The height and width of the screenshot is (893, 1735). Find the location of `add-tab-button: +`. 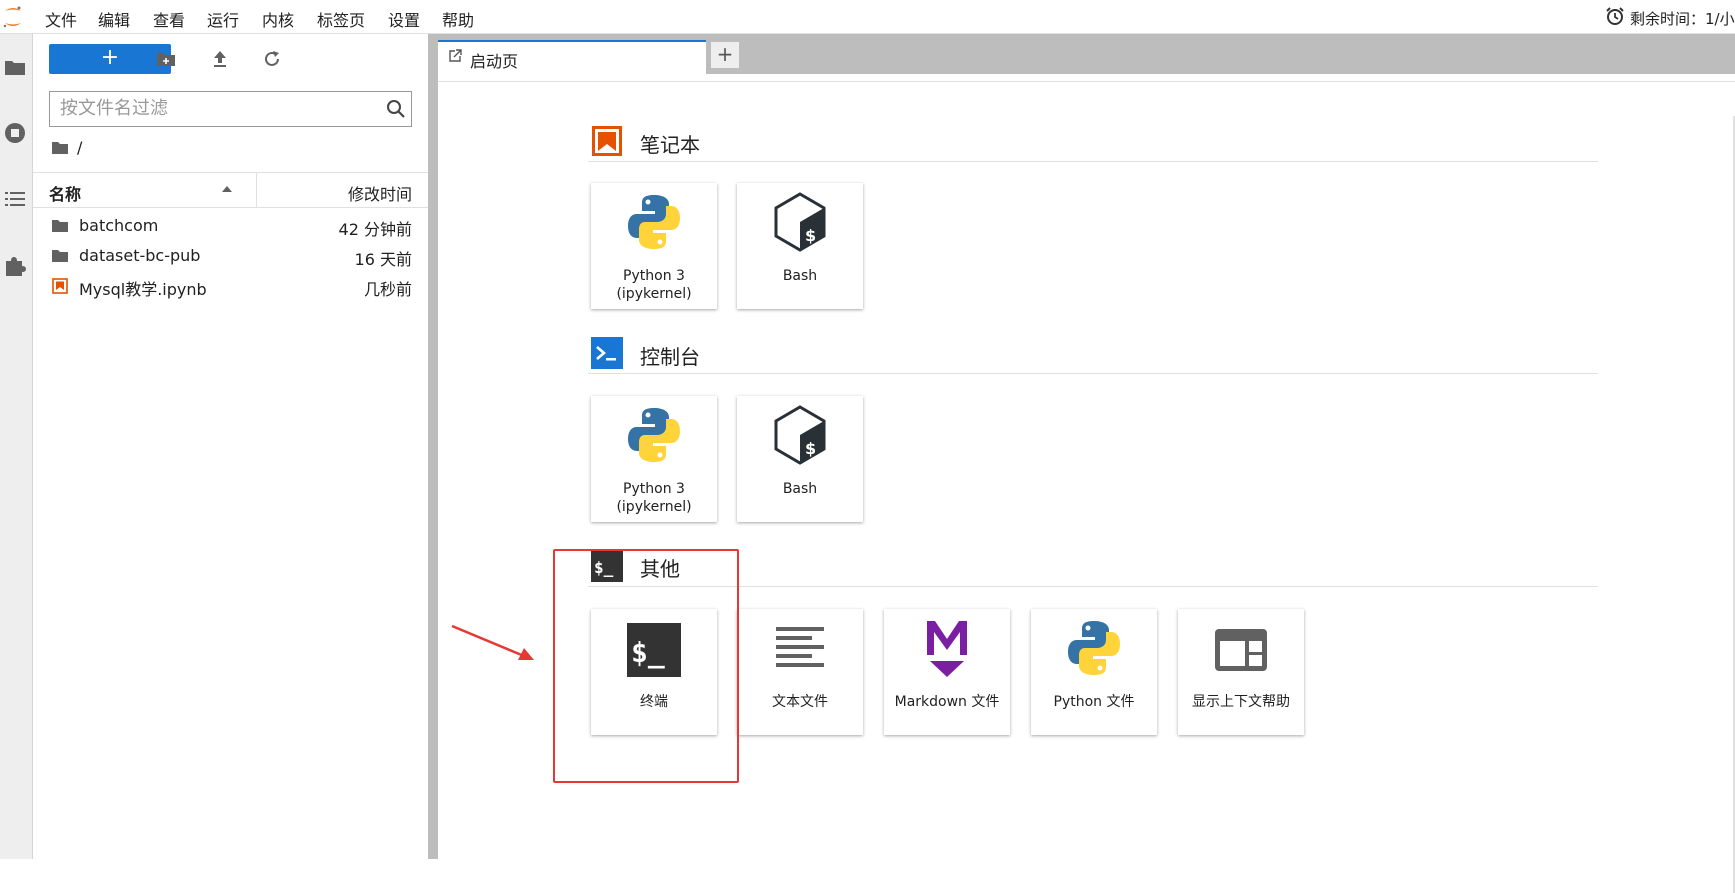

add-tab-button: + is located at coordinates (725, 55).